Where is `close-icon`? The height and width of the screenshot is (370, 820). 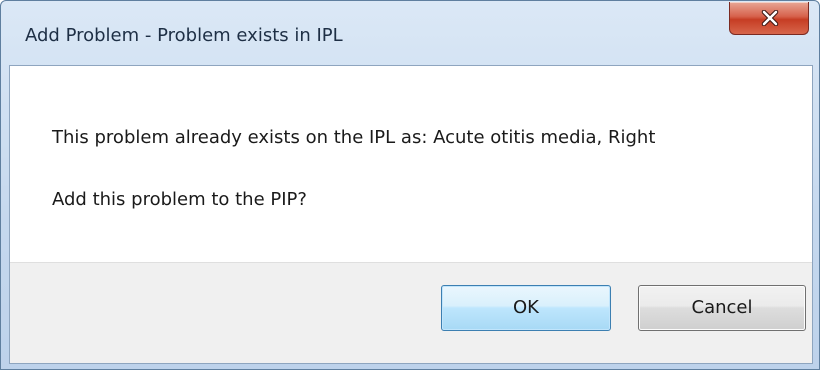
close-icon is located at coordinates (770, 18).